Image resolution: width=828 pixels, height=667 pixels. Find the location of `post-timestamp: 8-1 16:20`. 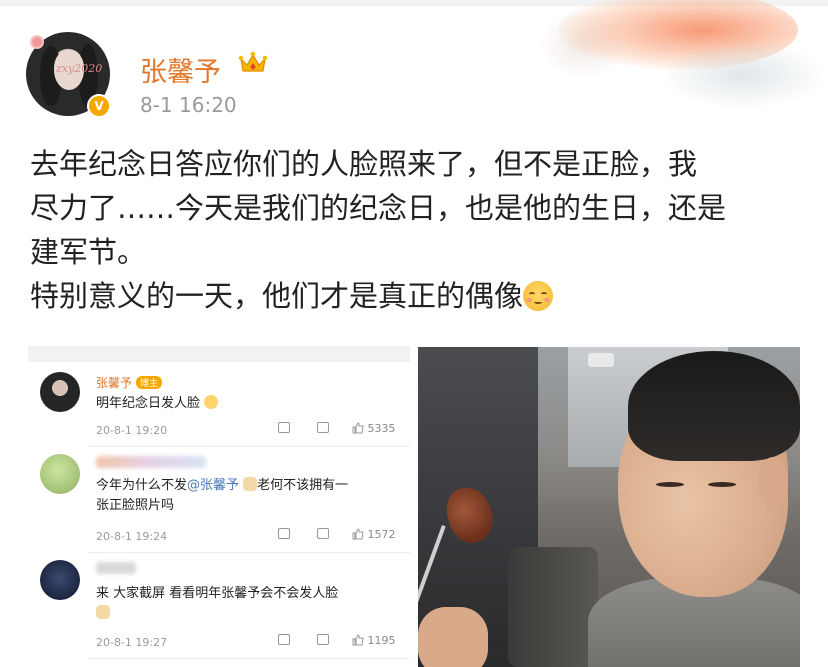

post-timestamp: 8-1 16:20 is located at coordinates (188, 105).